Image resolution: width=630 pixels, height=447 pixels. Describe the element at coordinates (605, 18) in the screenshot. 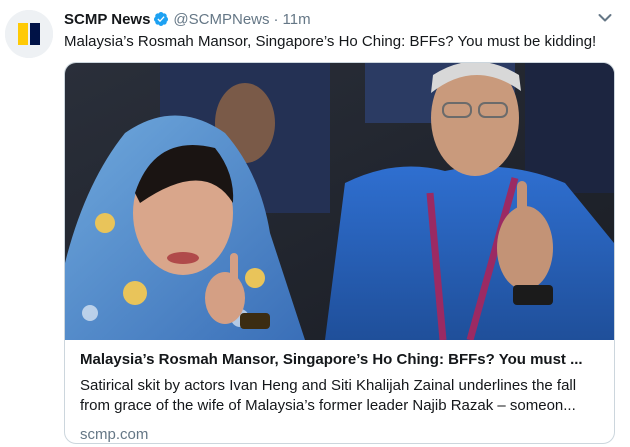

I see `chevron-down-icon` at that location.